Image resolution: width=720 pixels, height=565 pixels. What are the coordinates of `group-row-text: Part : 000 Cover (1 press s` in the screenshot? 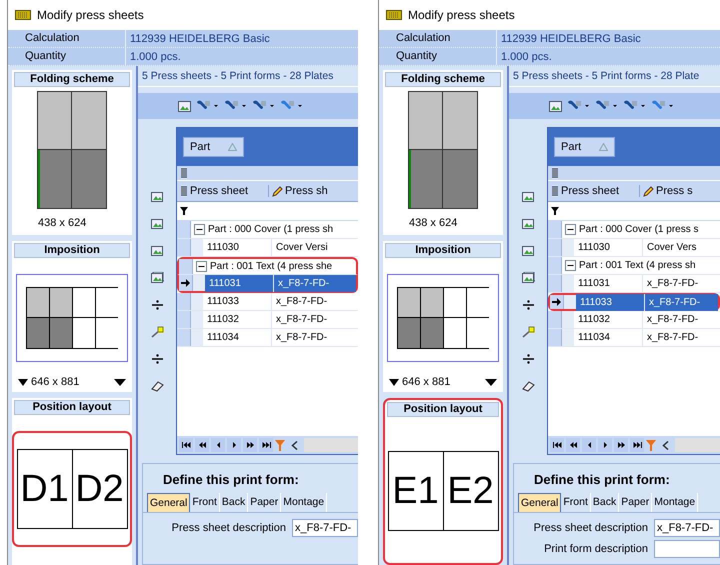 It's located at (638, 229).